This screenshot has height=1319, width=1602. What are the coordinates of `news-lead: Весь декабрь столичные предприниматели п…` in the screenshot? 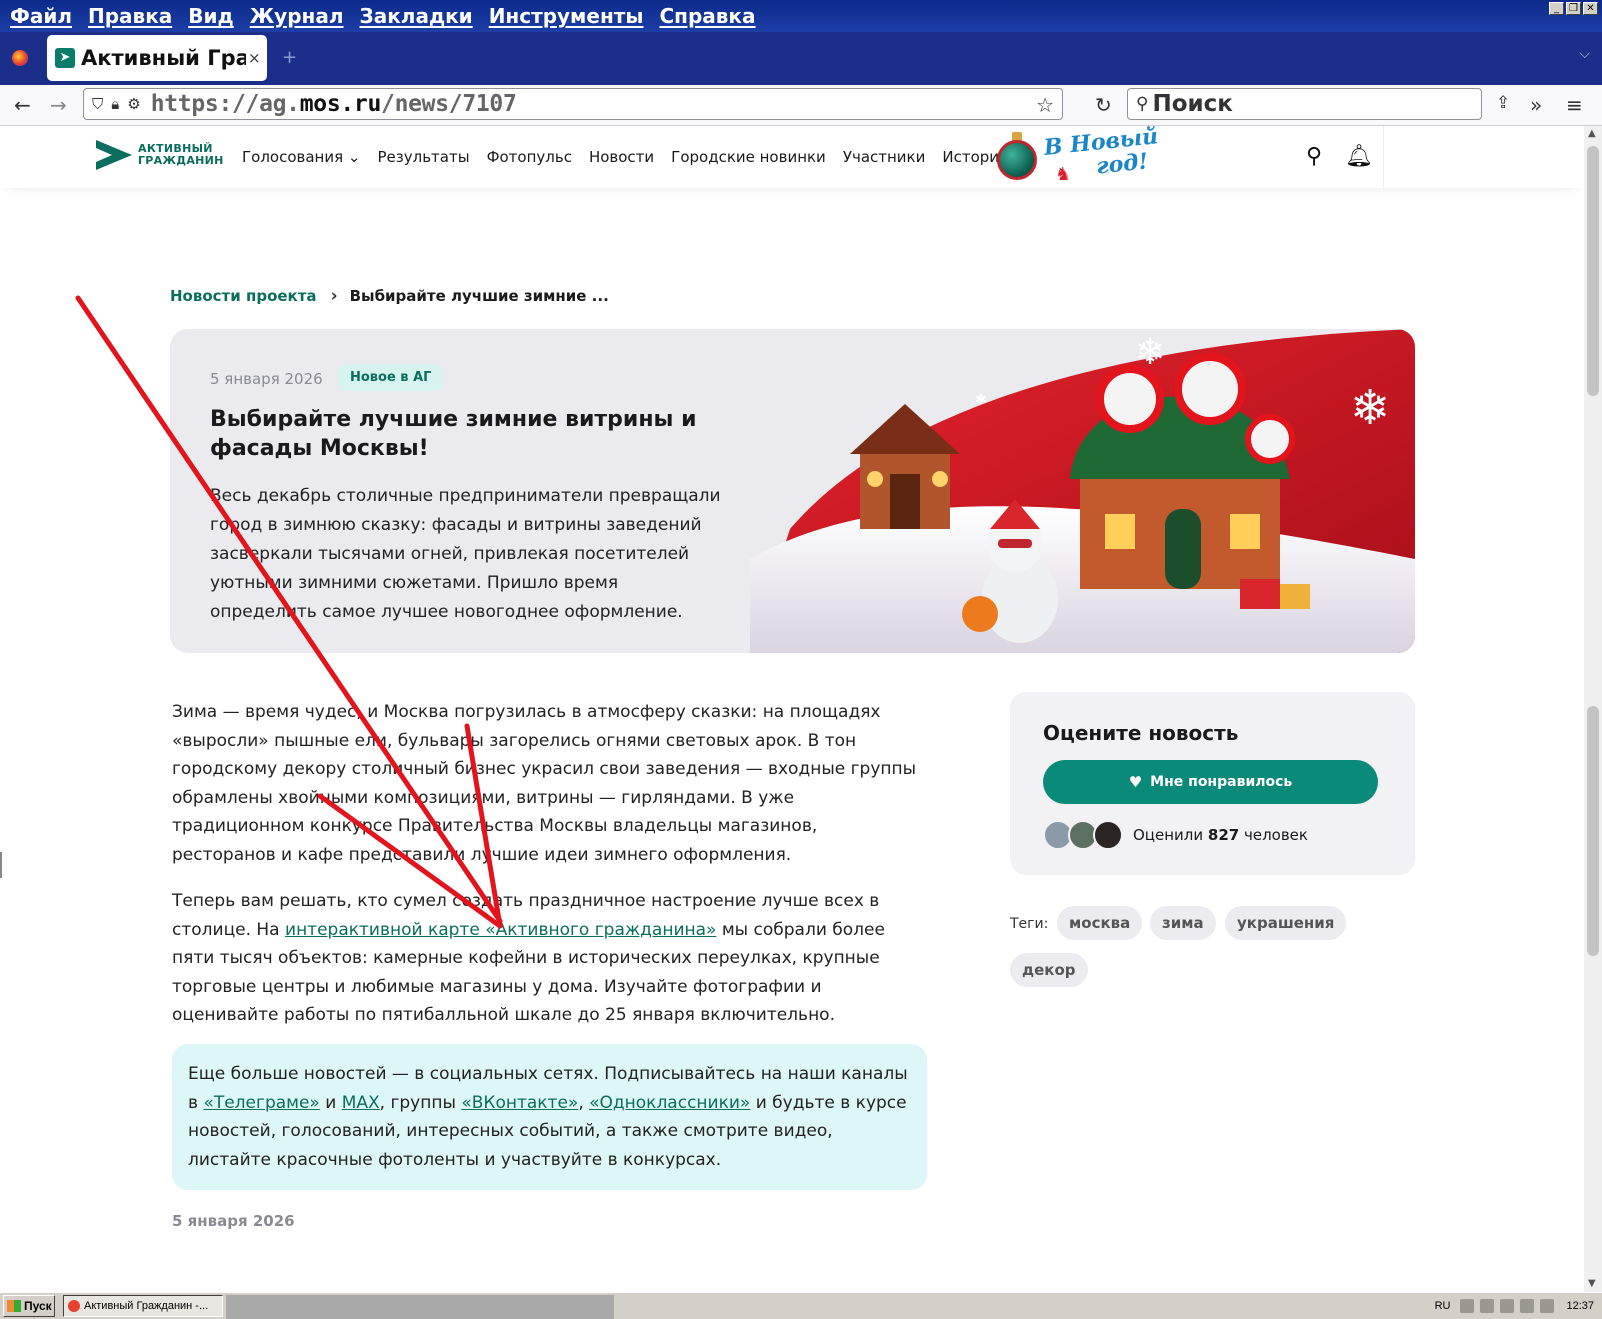 It's located at (465, 554).